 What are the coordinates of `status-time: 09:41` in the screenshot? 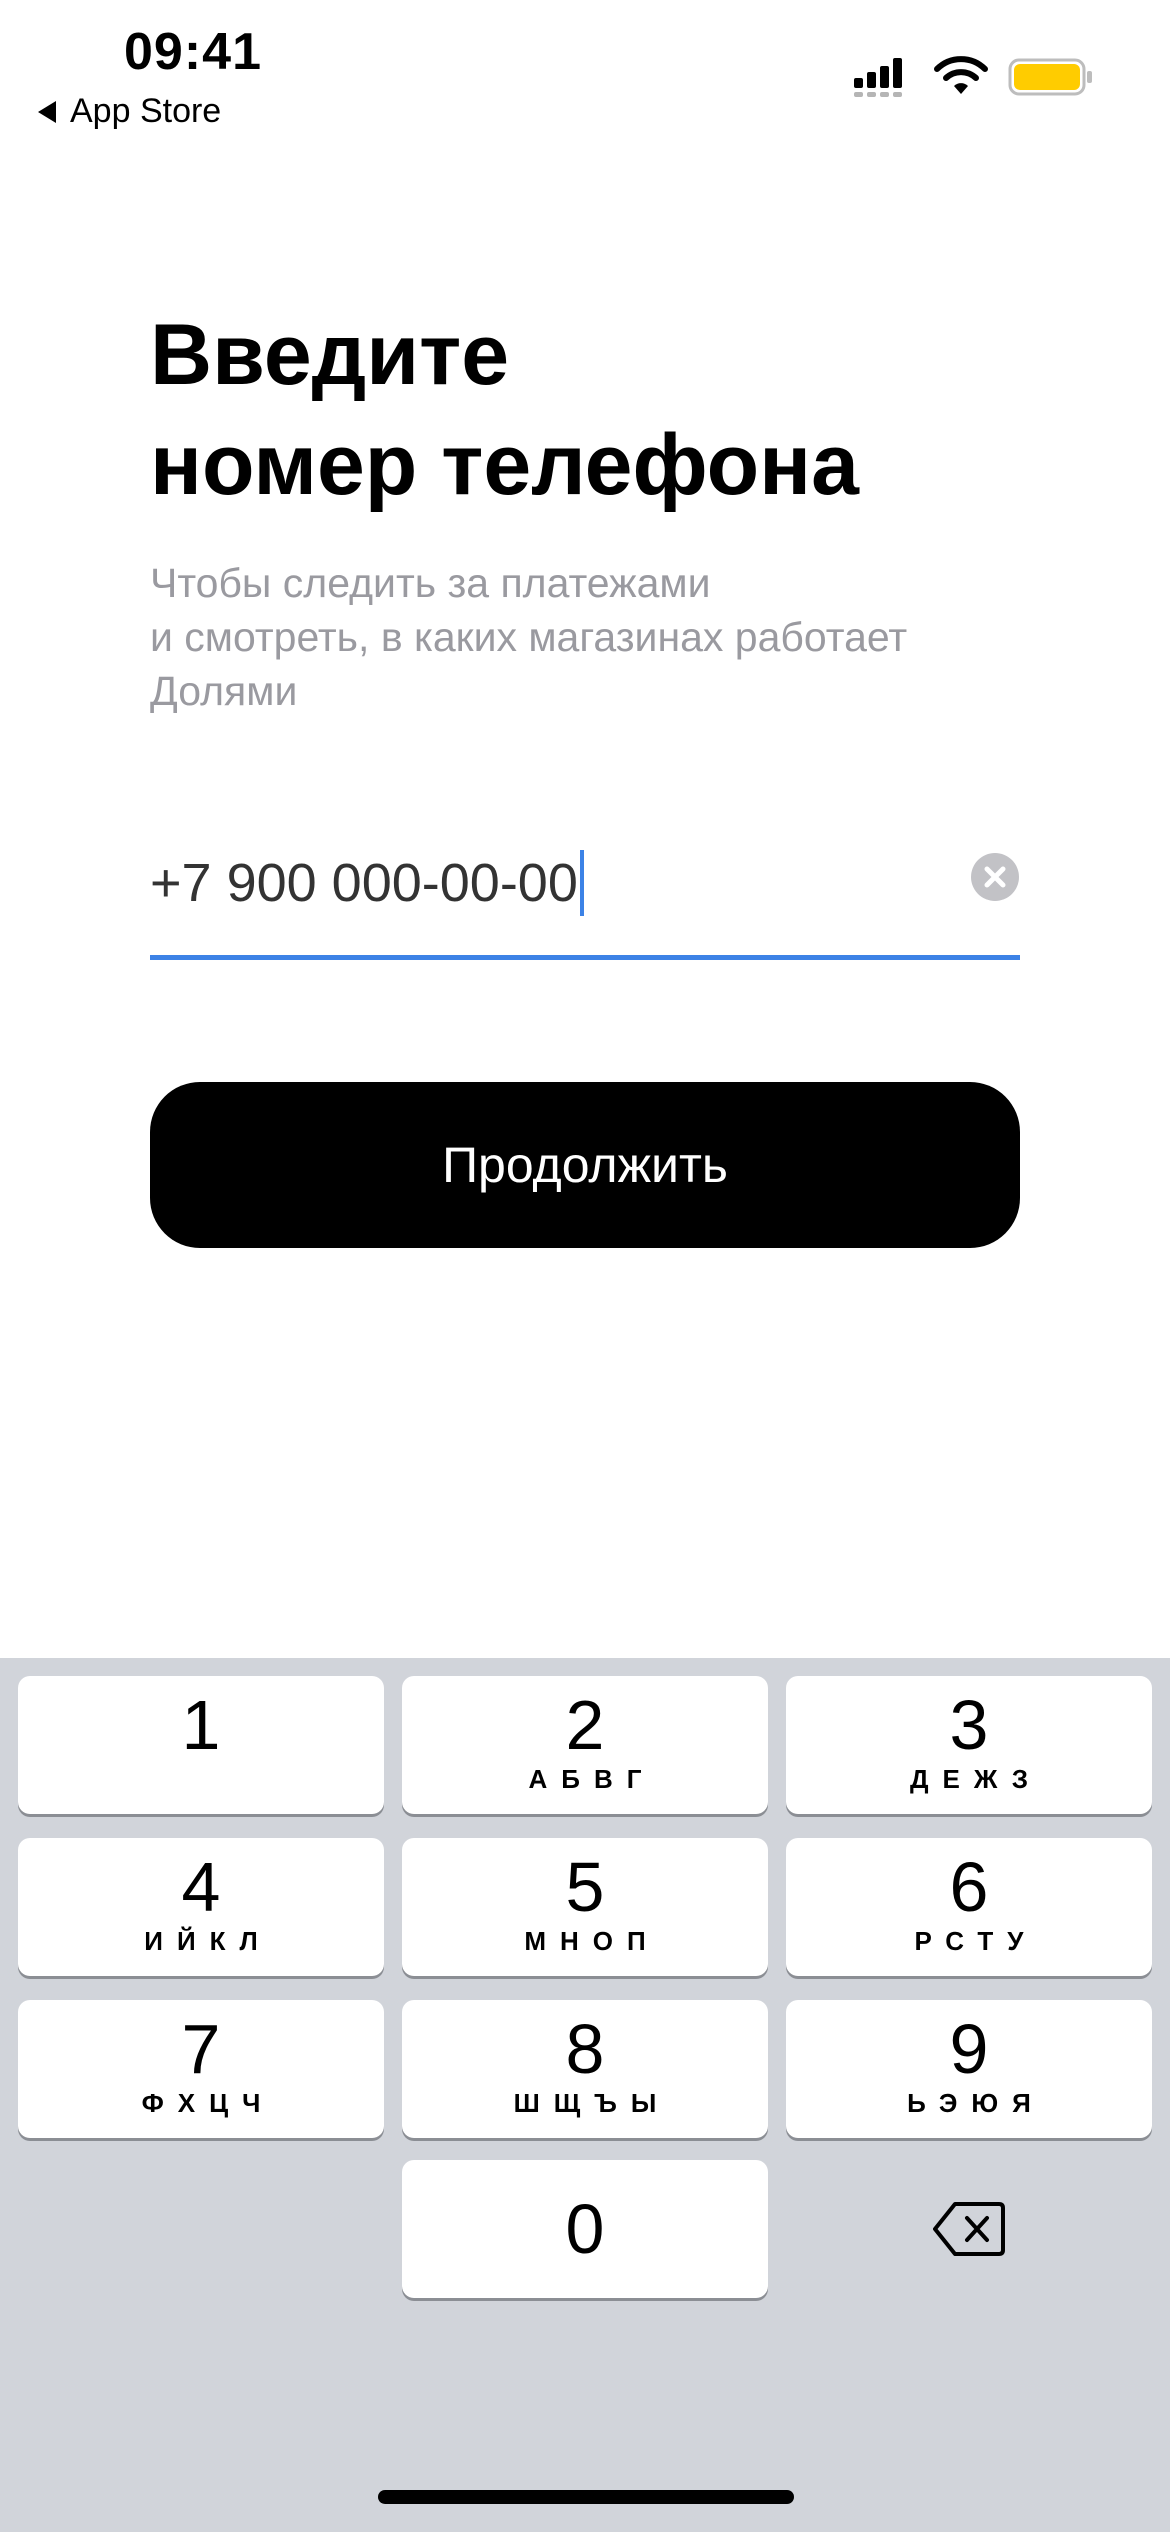 It's located at (193, 52).